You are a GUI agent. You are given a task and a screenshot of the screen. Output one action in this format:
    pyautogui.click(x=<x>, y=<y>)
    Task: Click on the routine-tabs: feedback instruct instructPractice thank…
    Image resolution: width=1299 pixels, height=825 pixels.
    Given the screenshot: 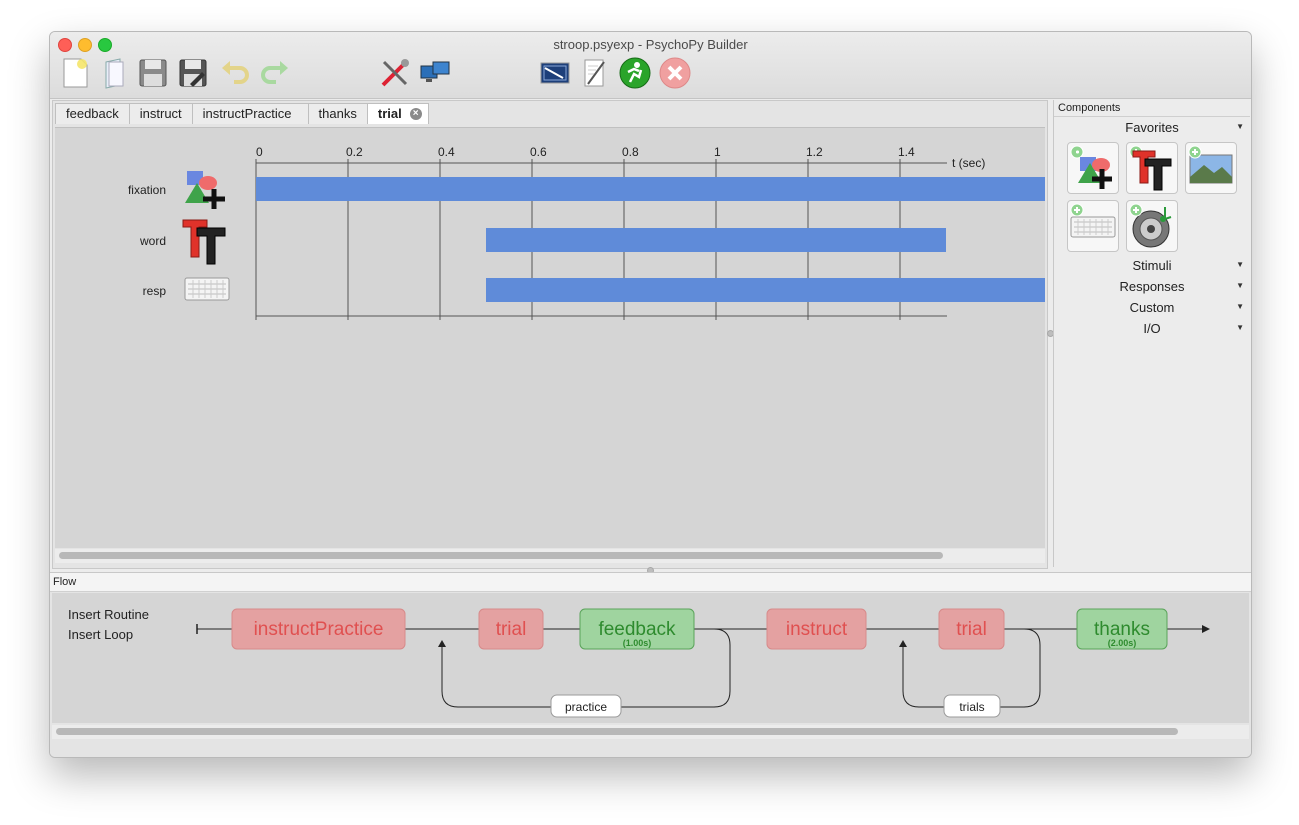 What is the action you would take?
    pyautogui.click(x=242, y=114)
    